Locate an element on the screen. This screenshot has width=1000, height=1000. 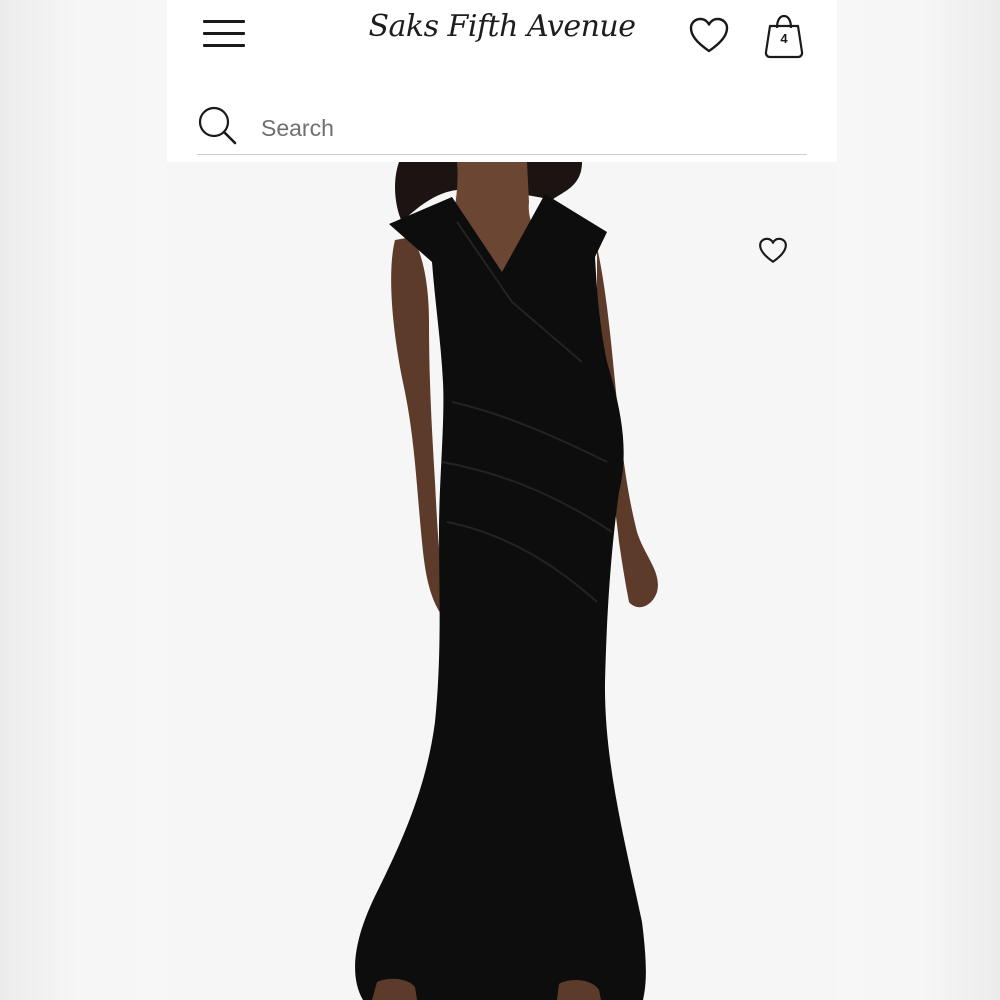
brand-logo: Saks Fifth Avenue is located at coordinates (502, 27).